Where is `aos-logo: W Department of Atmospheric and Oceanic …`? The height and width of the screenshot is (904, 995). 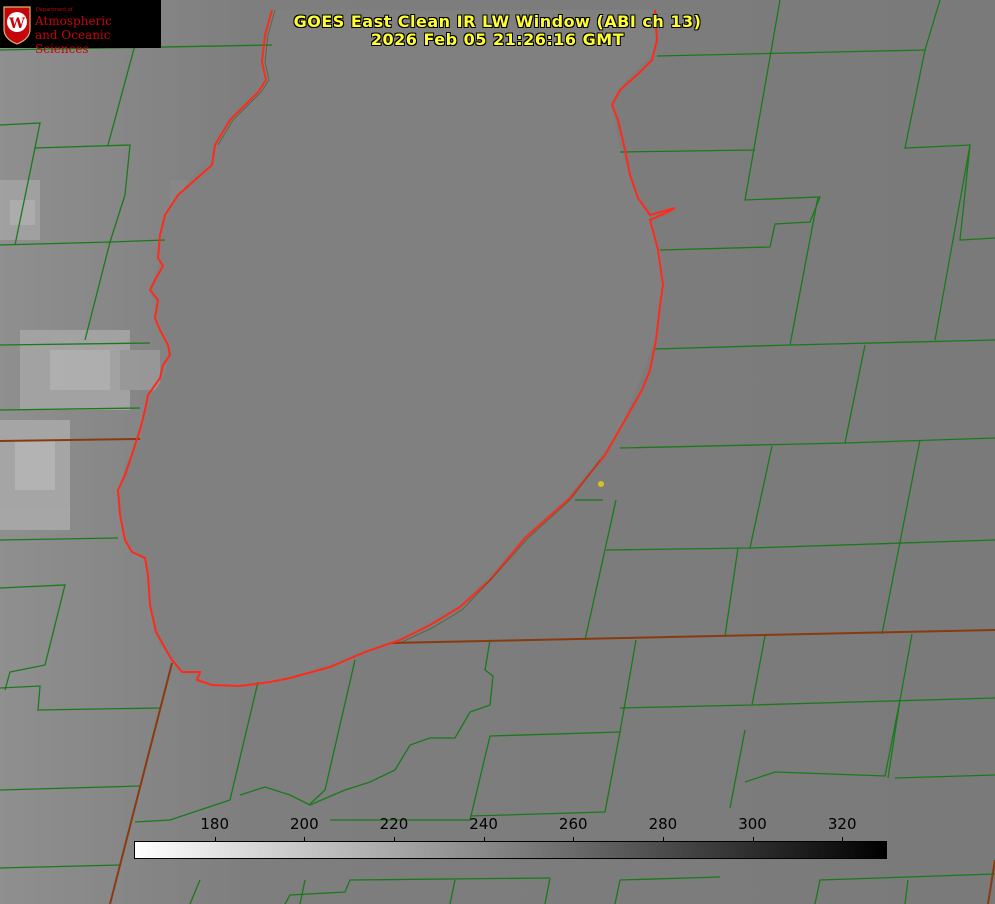
aos-logo: W Department of Atmospheric and Oceanic … is located at coordinates (80, 28).